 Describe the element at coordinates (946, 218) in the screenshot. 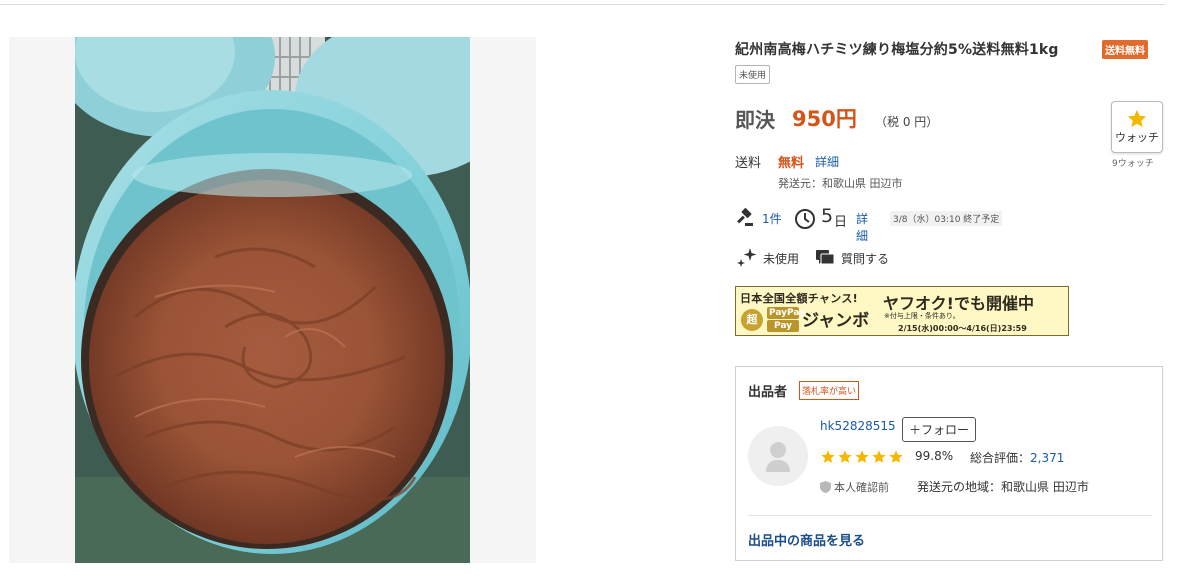

I see `end-date: 3/8（水）03:10 終了予定` at that location.